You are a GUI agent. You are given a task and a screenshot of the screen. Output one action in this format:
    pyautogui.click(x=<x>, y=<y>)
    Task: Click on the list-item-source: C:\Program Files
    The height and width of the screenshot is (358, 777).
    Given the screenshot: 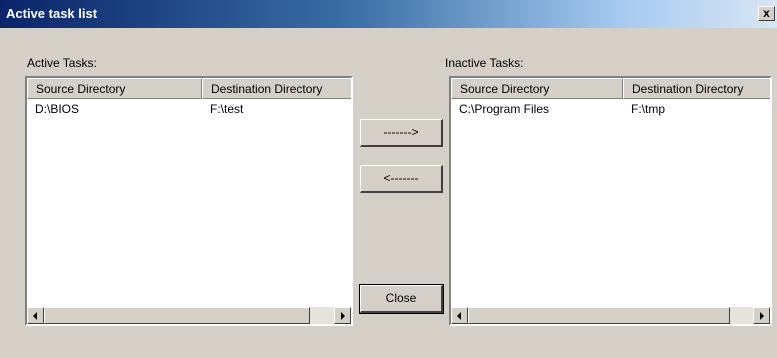 What is the action you would take?
    pyautogui.click(x=504, y=109)
    